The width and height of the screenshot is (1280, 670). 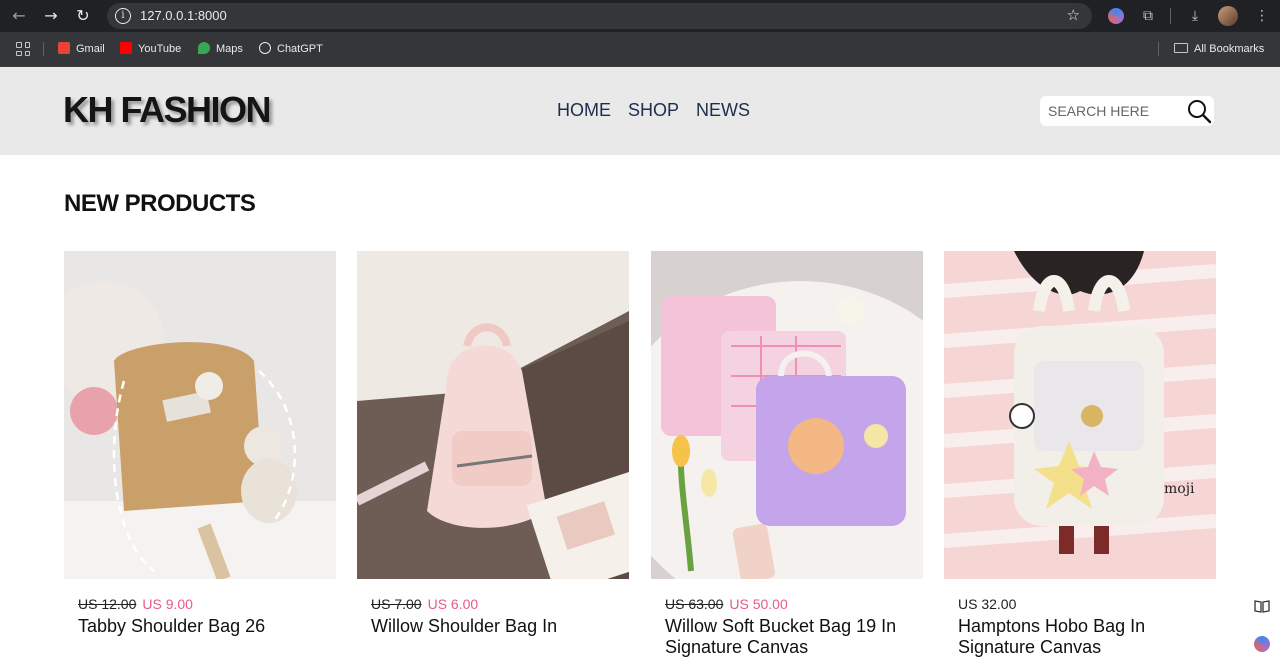 I want to click on bookmark-maps: Maps, so click(x=220, y=49).